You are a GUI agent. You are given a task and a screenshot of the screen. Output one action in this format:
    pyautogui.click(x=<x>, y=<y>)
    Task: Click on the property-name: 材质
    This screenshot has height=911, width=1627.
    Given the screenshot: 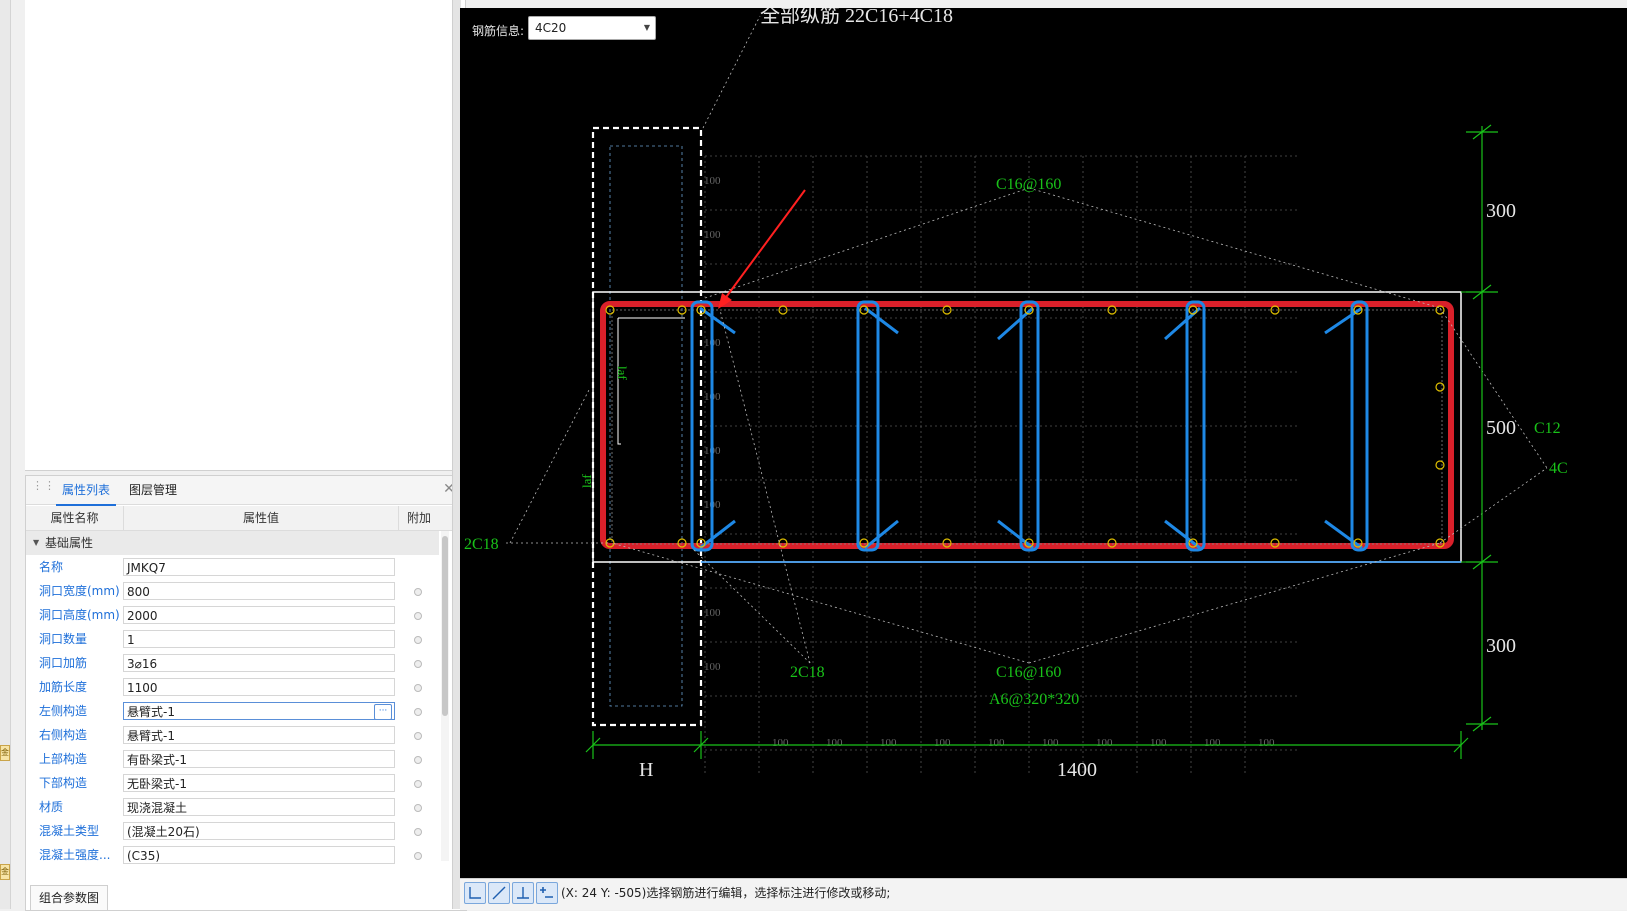 What is the action you would take?
    pyautogui.click(x=51, y=807)
    